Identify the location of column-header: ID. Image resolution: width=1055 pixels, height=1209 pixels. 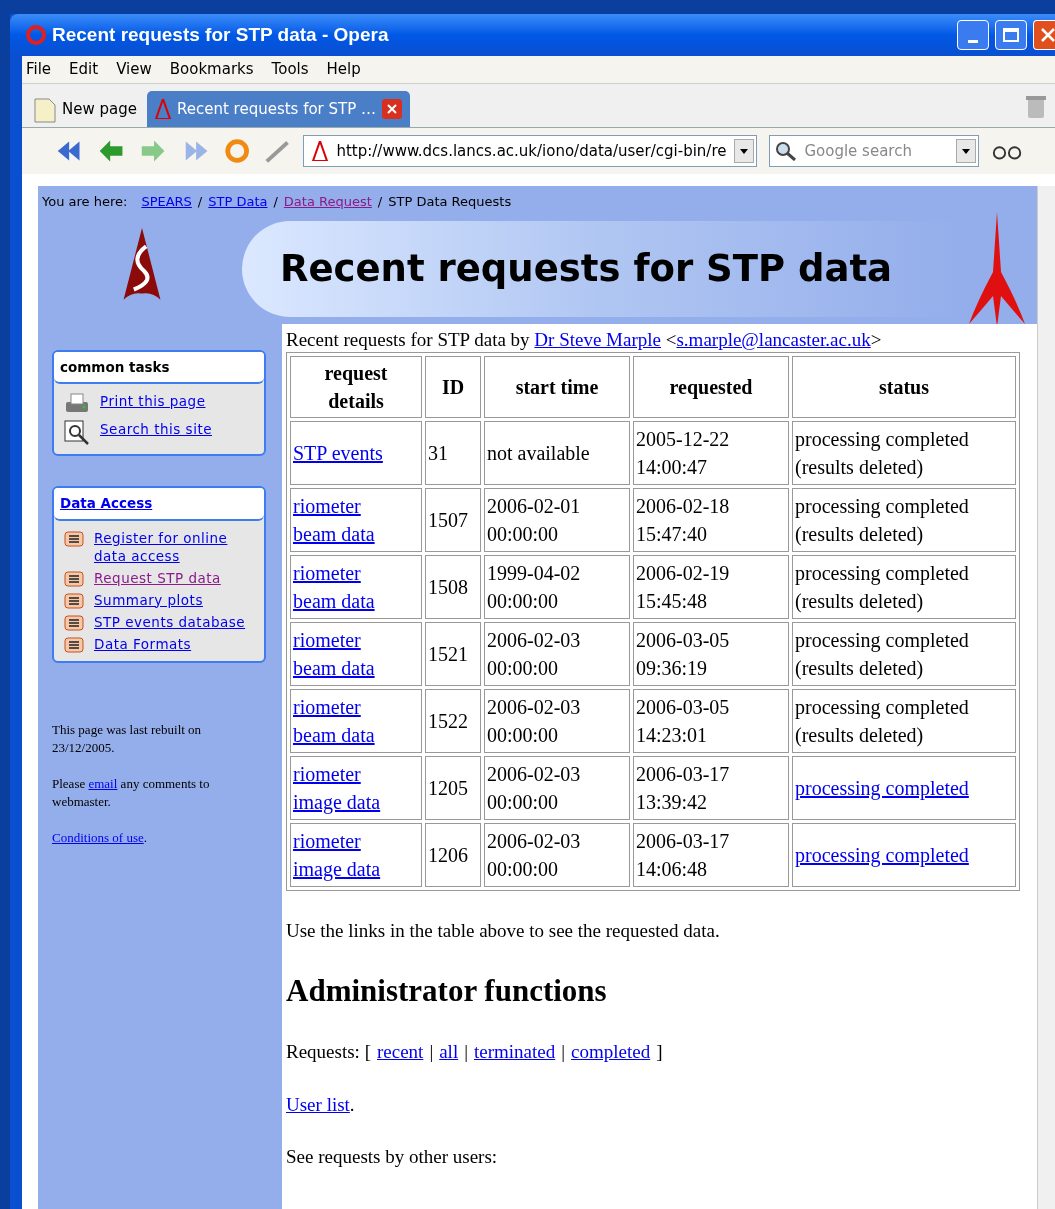
(453, 387).